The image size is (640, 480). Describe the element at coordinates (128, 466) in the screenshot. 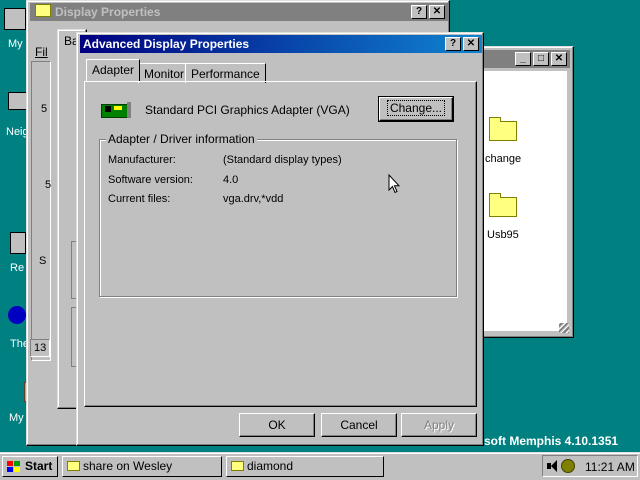

I see `taskbar-item-label: share on Wesley` at that location.